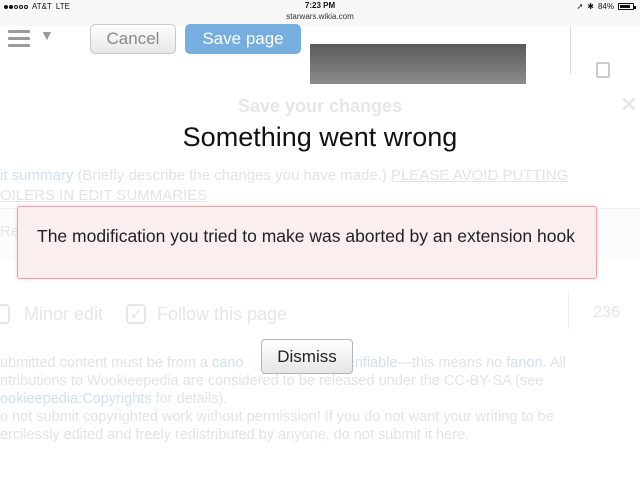 The height and width of the screenshot is (480, 640). I want to click on options-divider, so click(568, 310).